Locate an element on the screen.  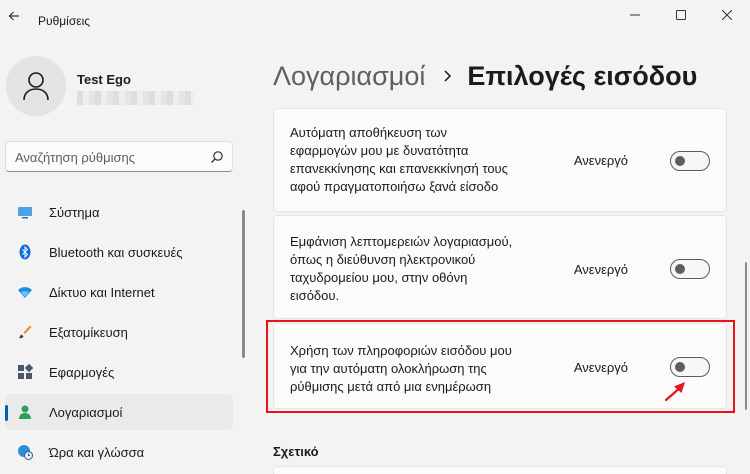
maximize-icon is located at coordinates (681, 15).